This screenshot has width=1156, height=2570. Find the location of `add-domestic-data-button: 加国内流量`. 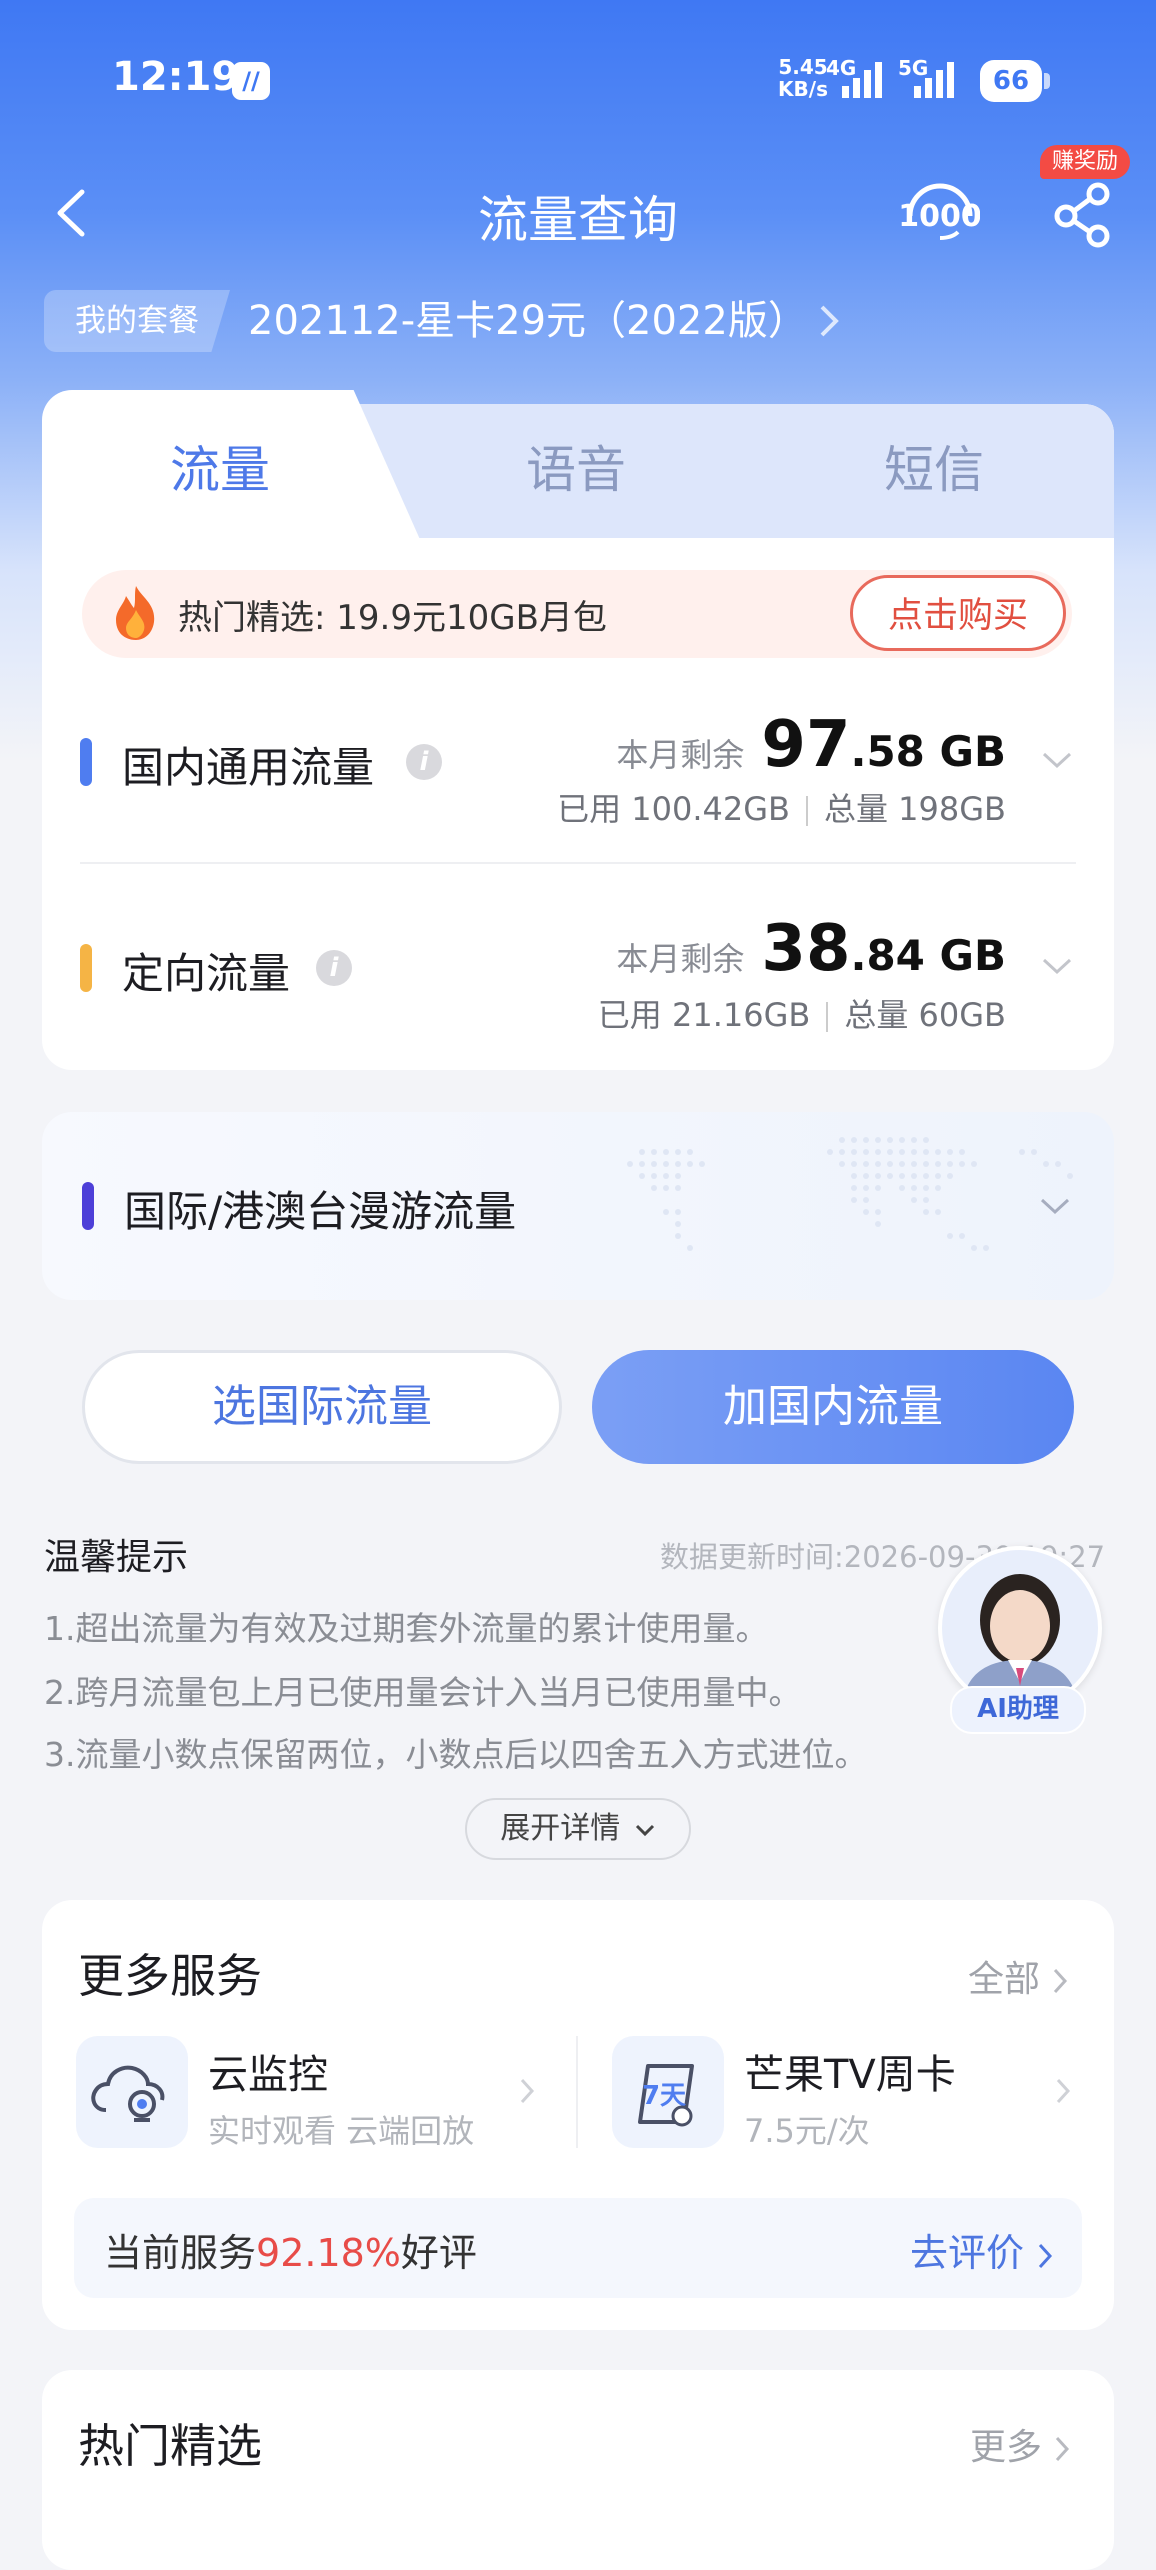

add-domestic-data-button: 加国内流量 is located at coordinates (833, 1407).